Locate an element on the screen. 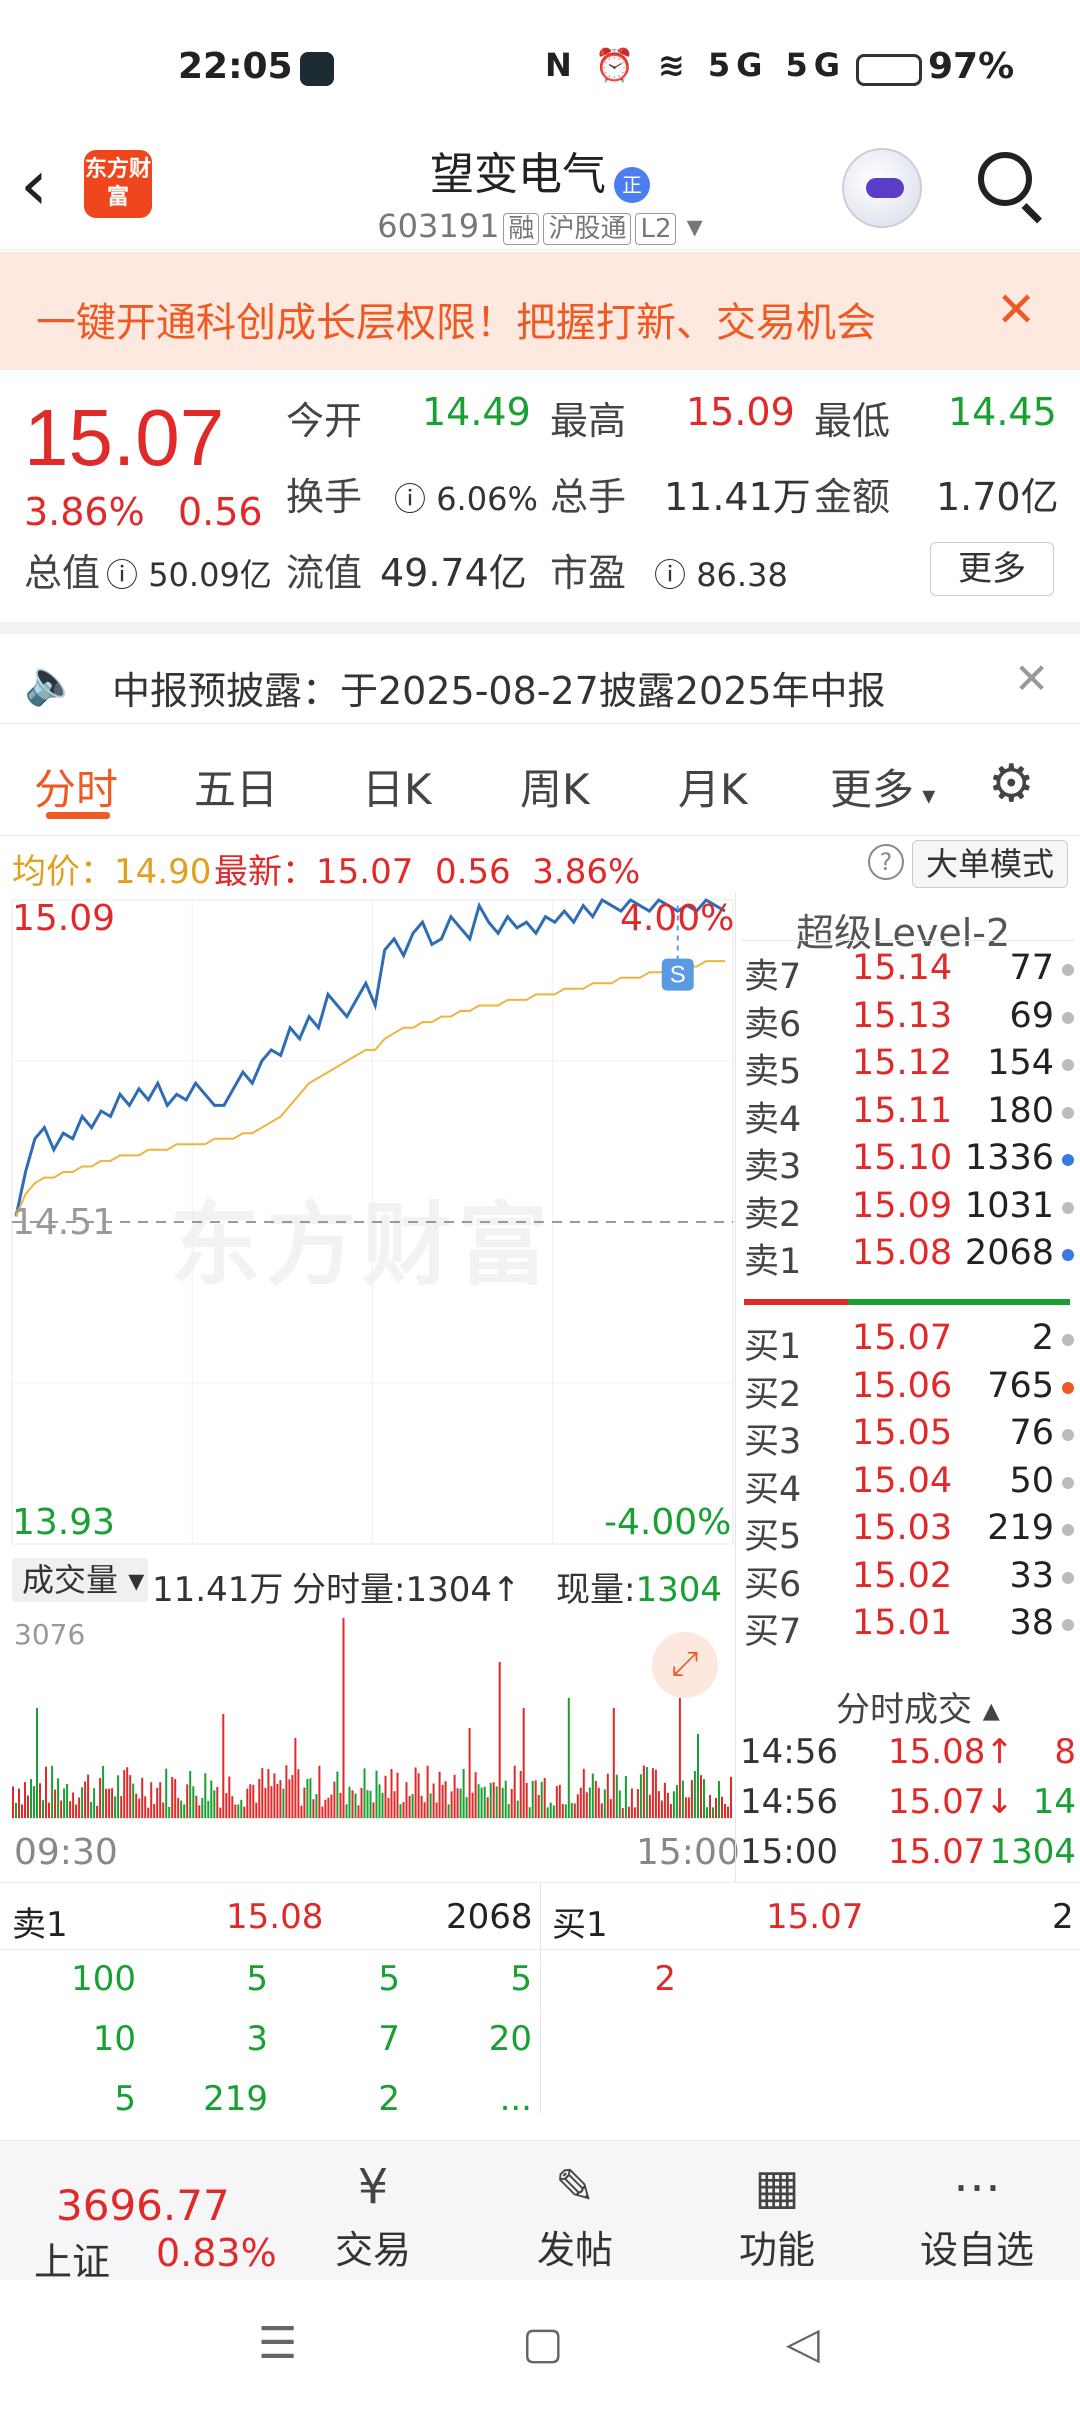 The image size is (1080, 2412). volume-header: 成交量 ▾ 11.41万 分时量:1304↑ 现量:1304 is located at coordinates (367, 1581).